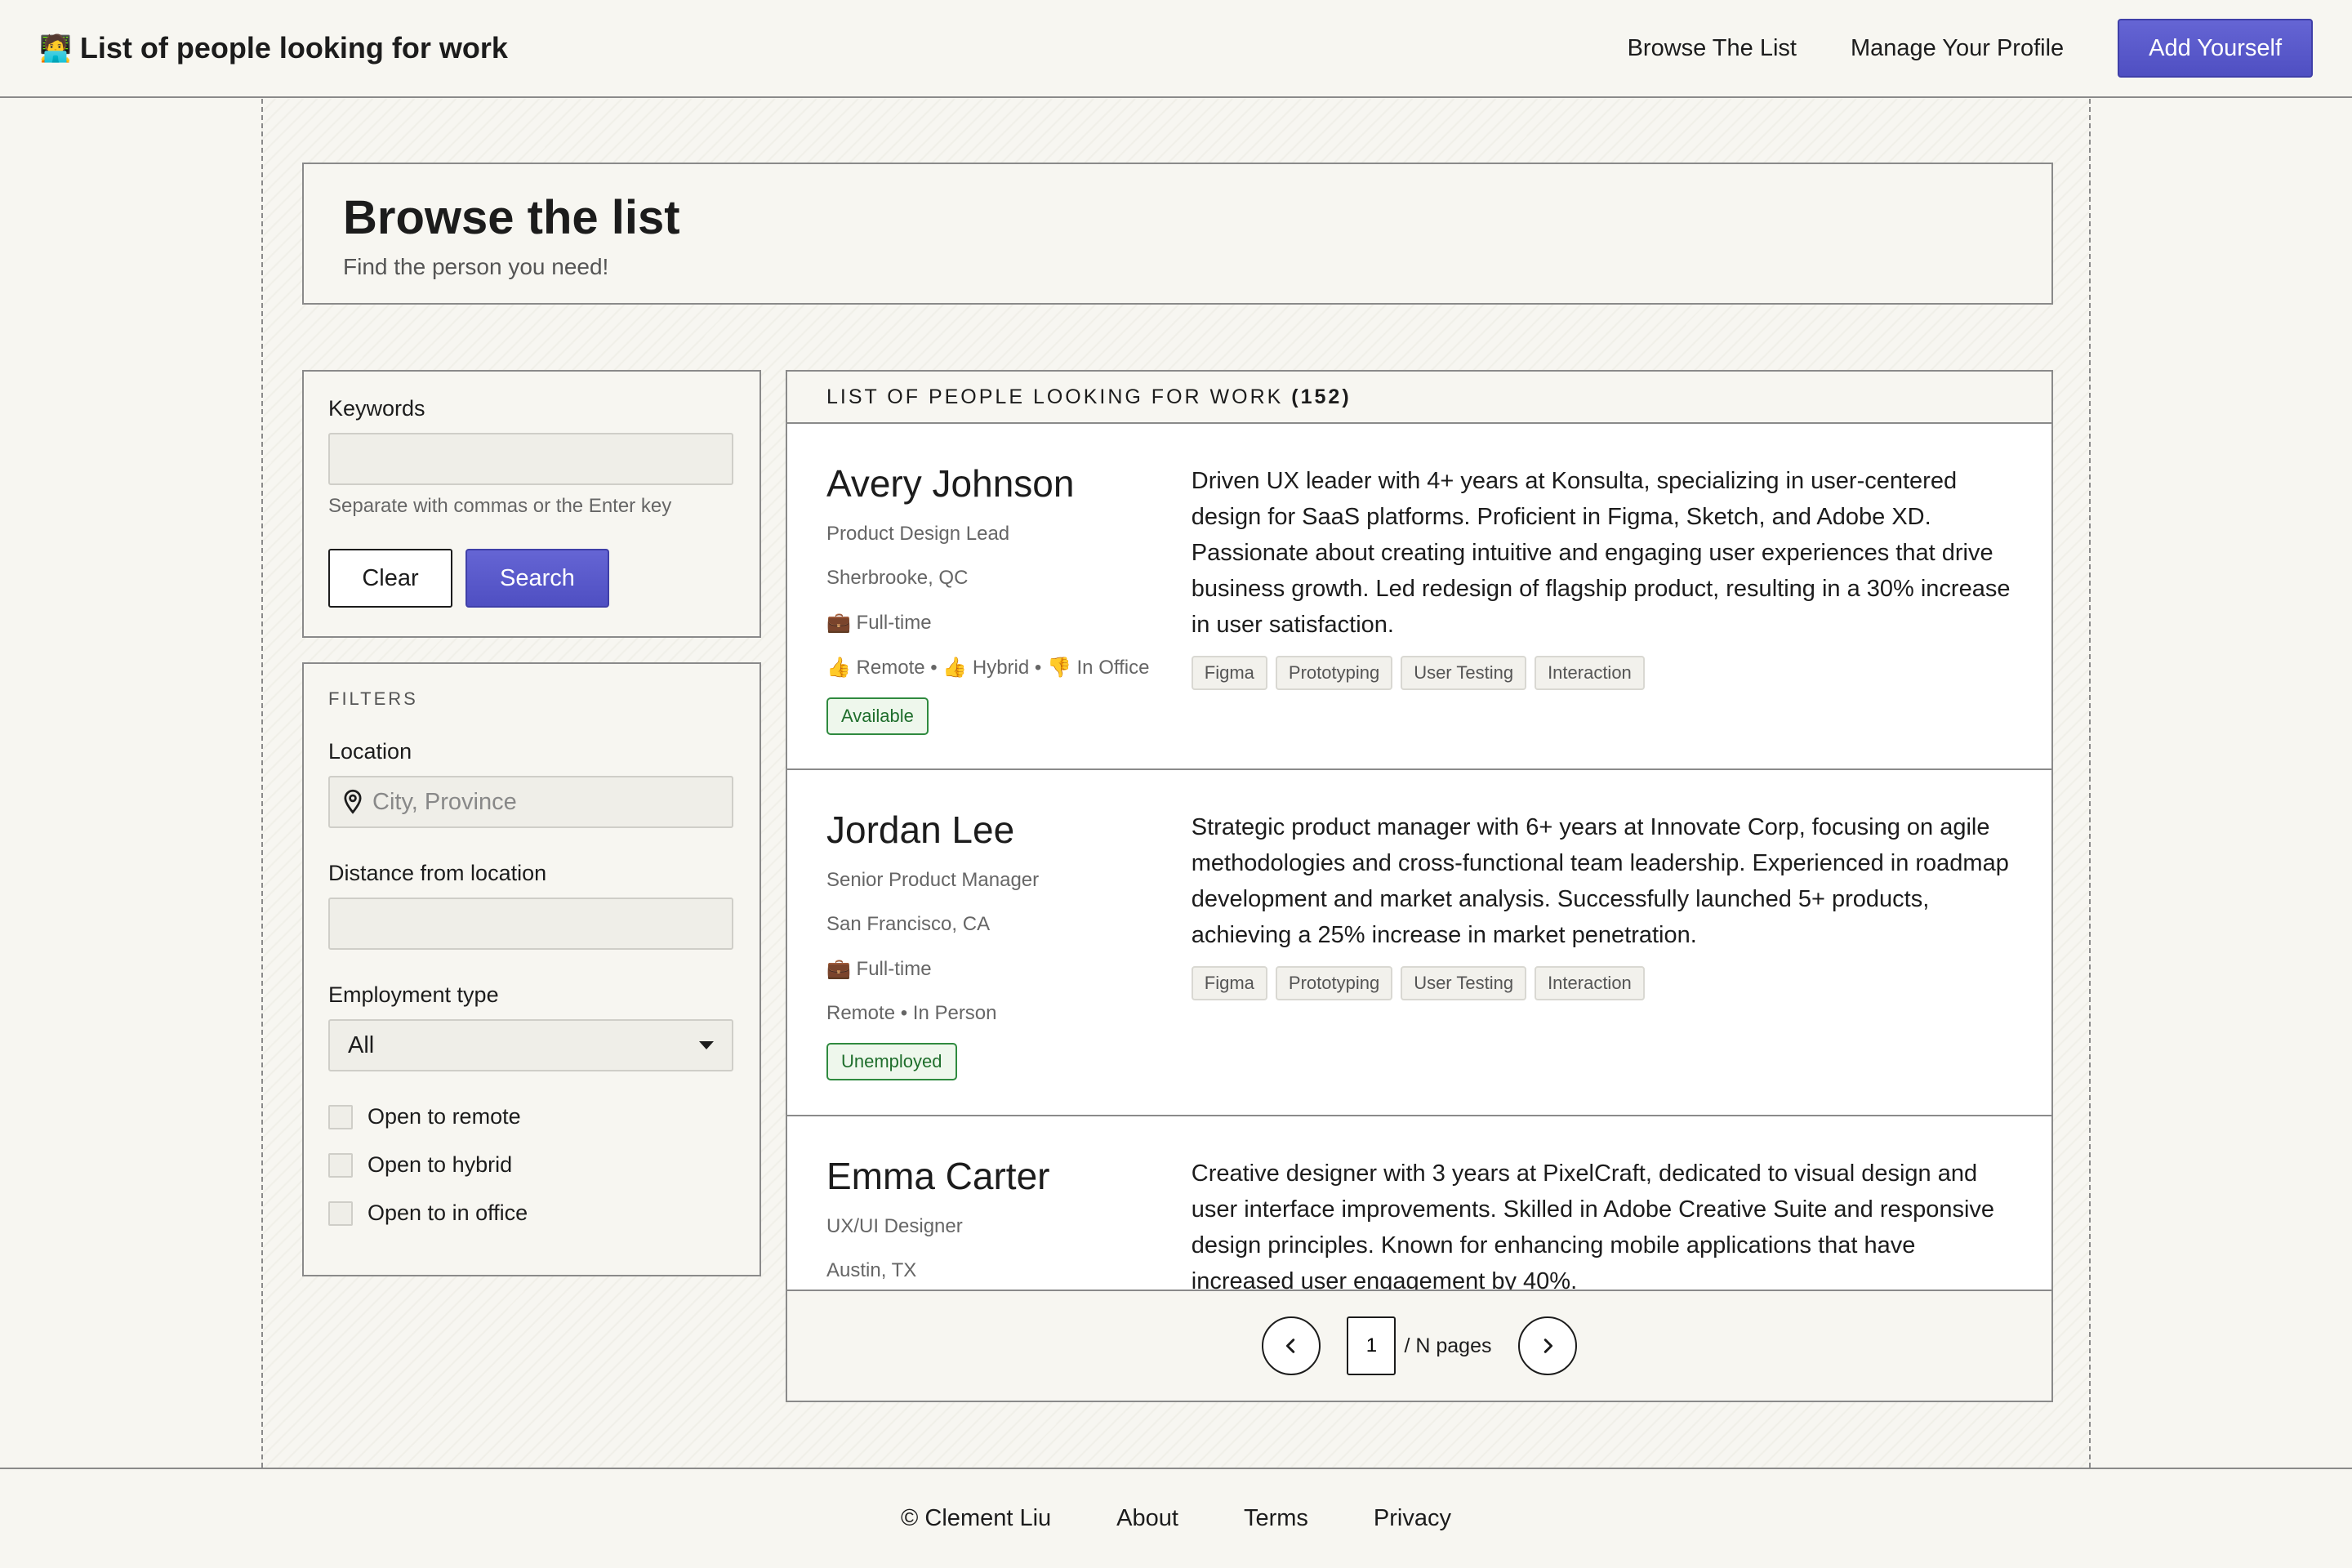 This screenshot has height=1568, width=2352. I want to click on copyright: © Clement Liu, so click(976, 1518).